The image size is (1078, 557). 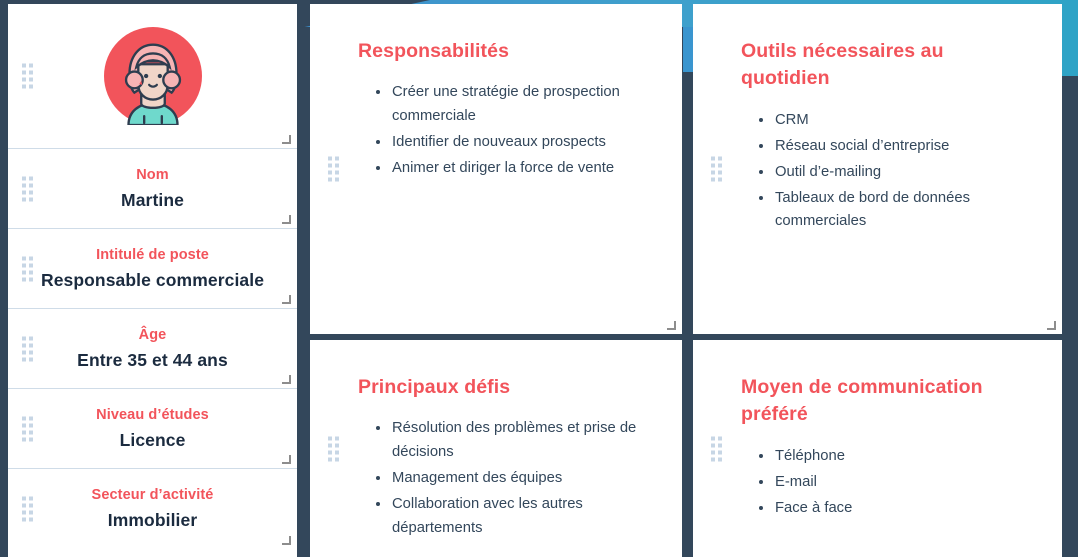 I want to click on list-item: Identifier de nouveaux prospects, so click(x=514, y=143).